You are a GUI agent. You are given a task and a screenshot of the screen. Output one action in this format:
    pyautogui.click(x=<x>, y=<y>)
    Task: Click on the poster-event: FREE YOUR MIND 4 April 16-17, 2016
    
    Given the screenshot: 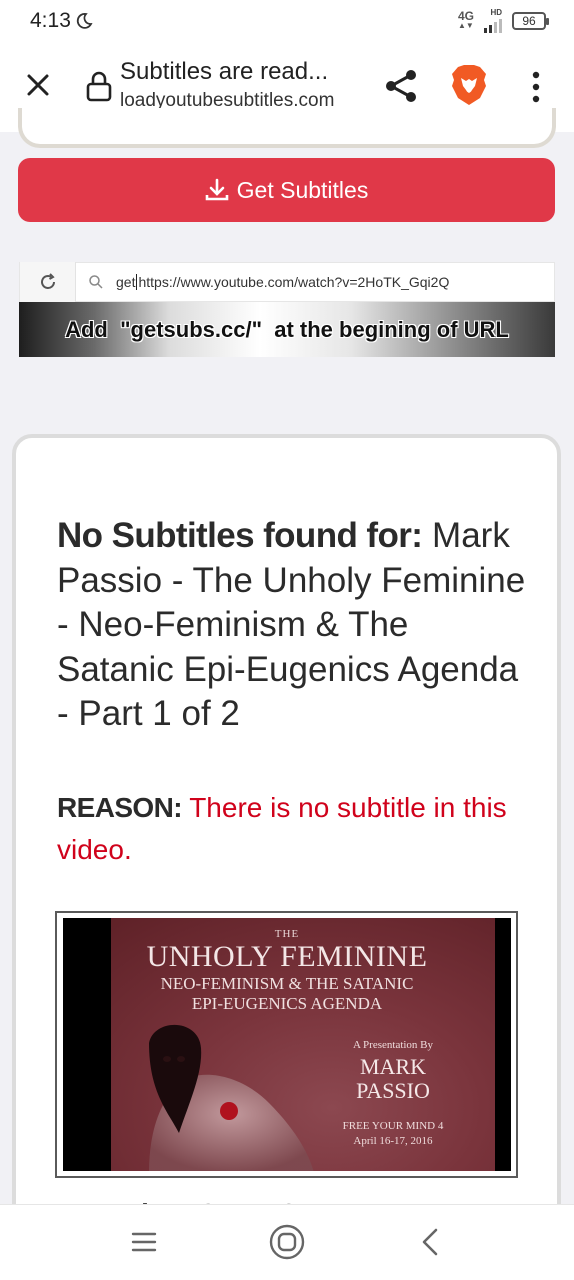 What is the action you would take?
    pyautogui.click(x=393, y=1134)
    